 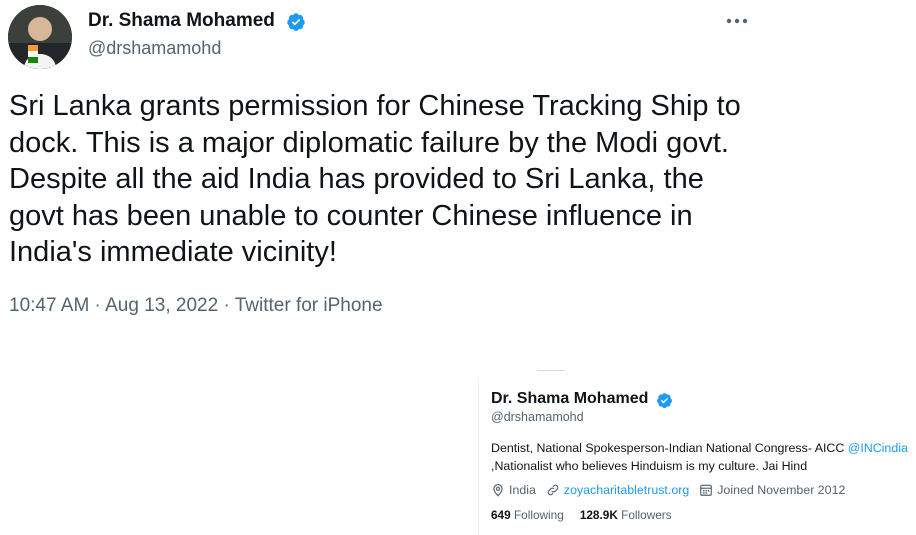 What do you see at coordinates (308, 305) in the screenshot?
I see `tweet-source: Twitter for iPhone` at bounding box center [308, 305].